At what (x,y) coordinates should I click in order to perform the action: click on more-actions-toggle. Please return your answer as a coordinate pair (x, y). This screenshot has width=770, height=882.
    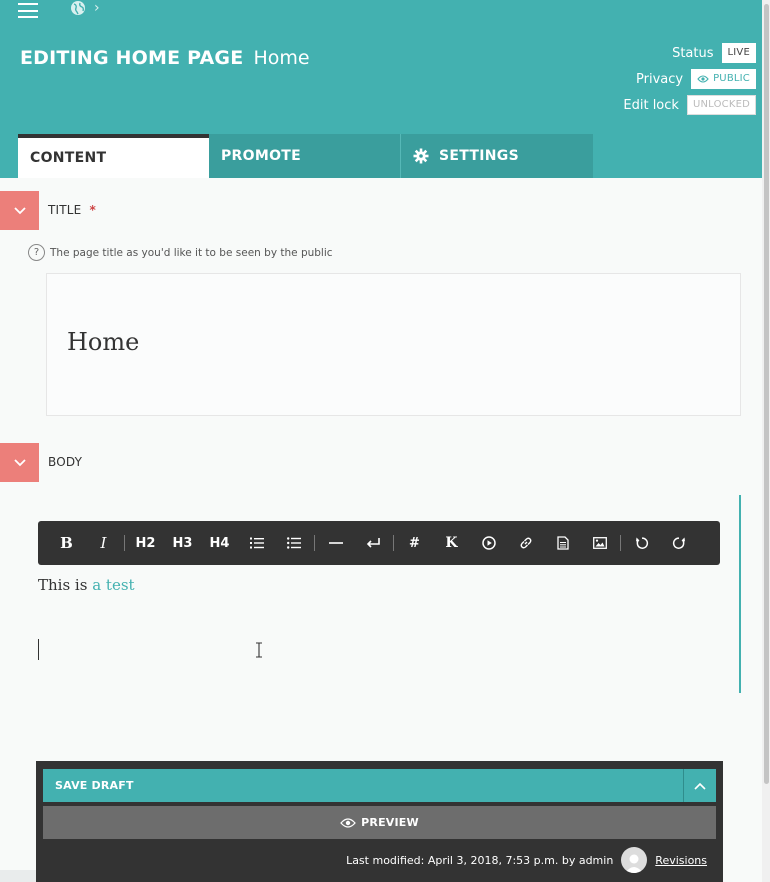
    Looking at the image, I should click on (699, 785).